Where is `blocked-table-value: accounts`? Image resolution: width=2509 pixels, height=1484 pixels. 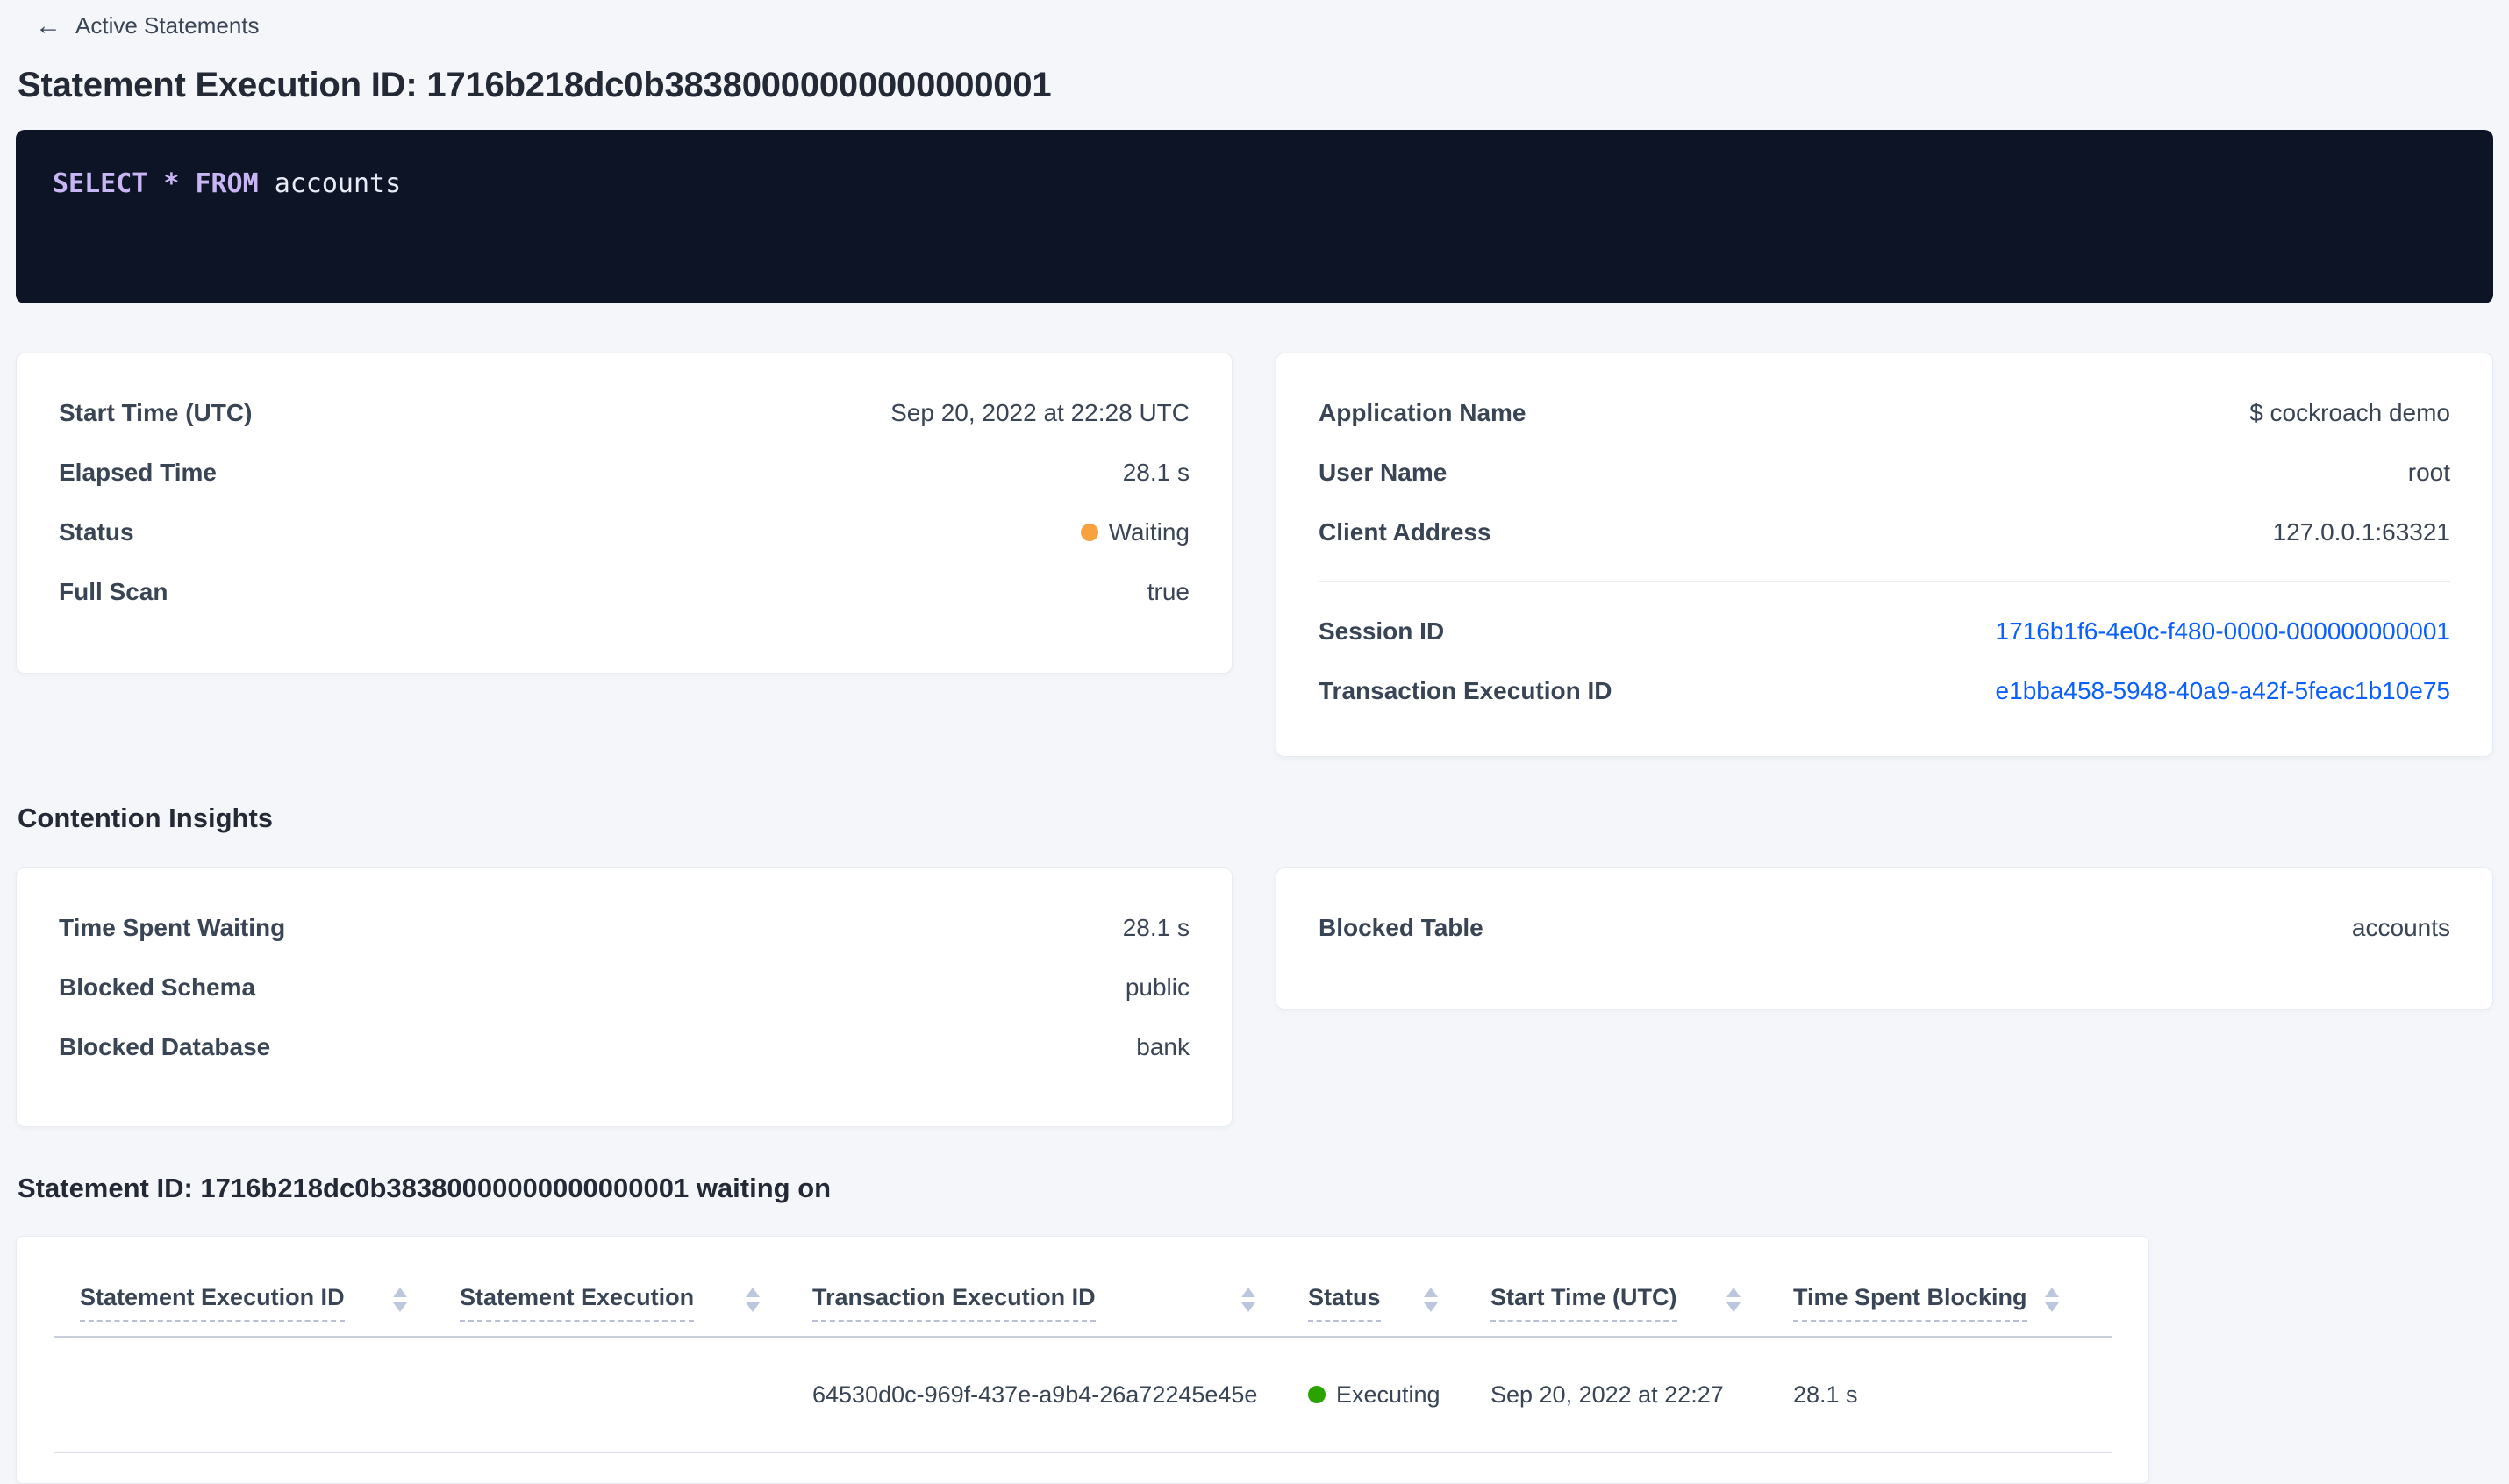 blocked-table-value: accounts is located at coordinates (2401, 927).